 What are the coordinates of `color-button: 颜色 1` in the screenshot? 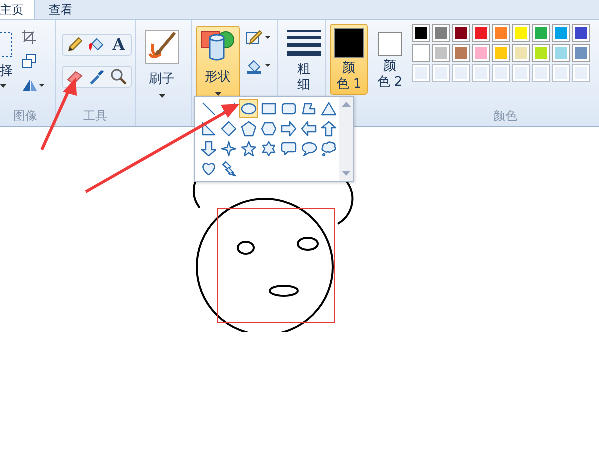 It's located at (349, 60).